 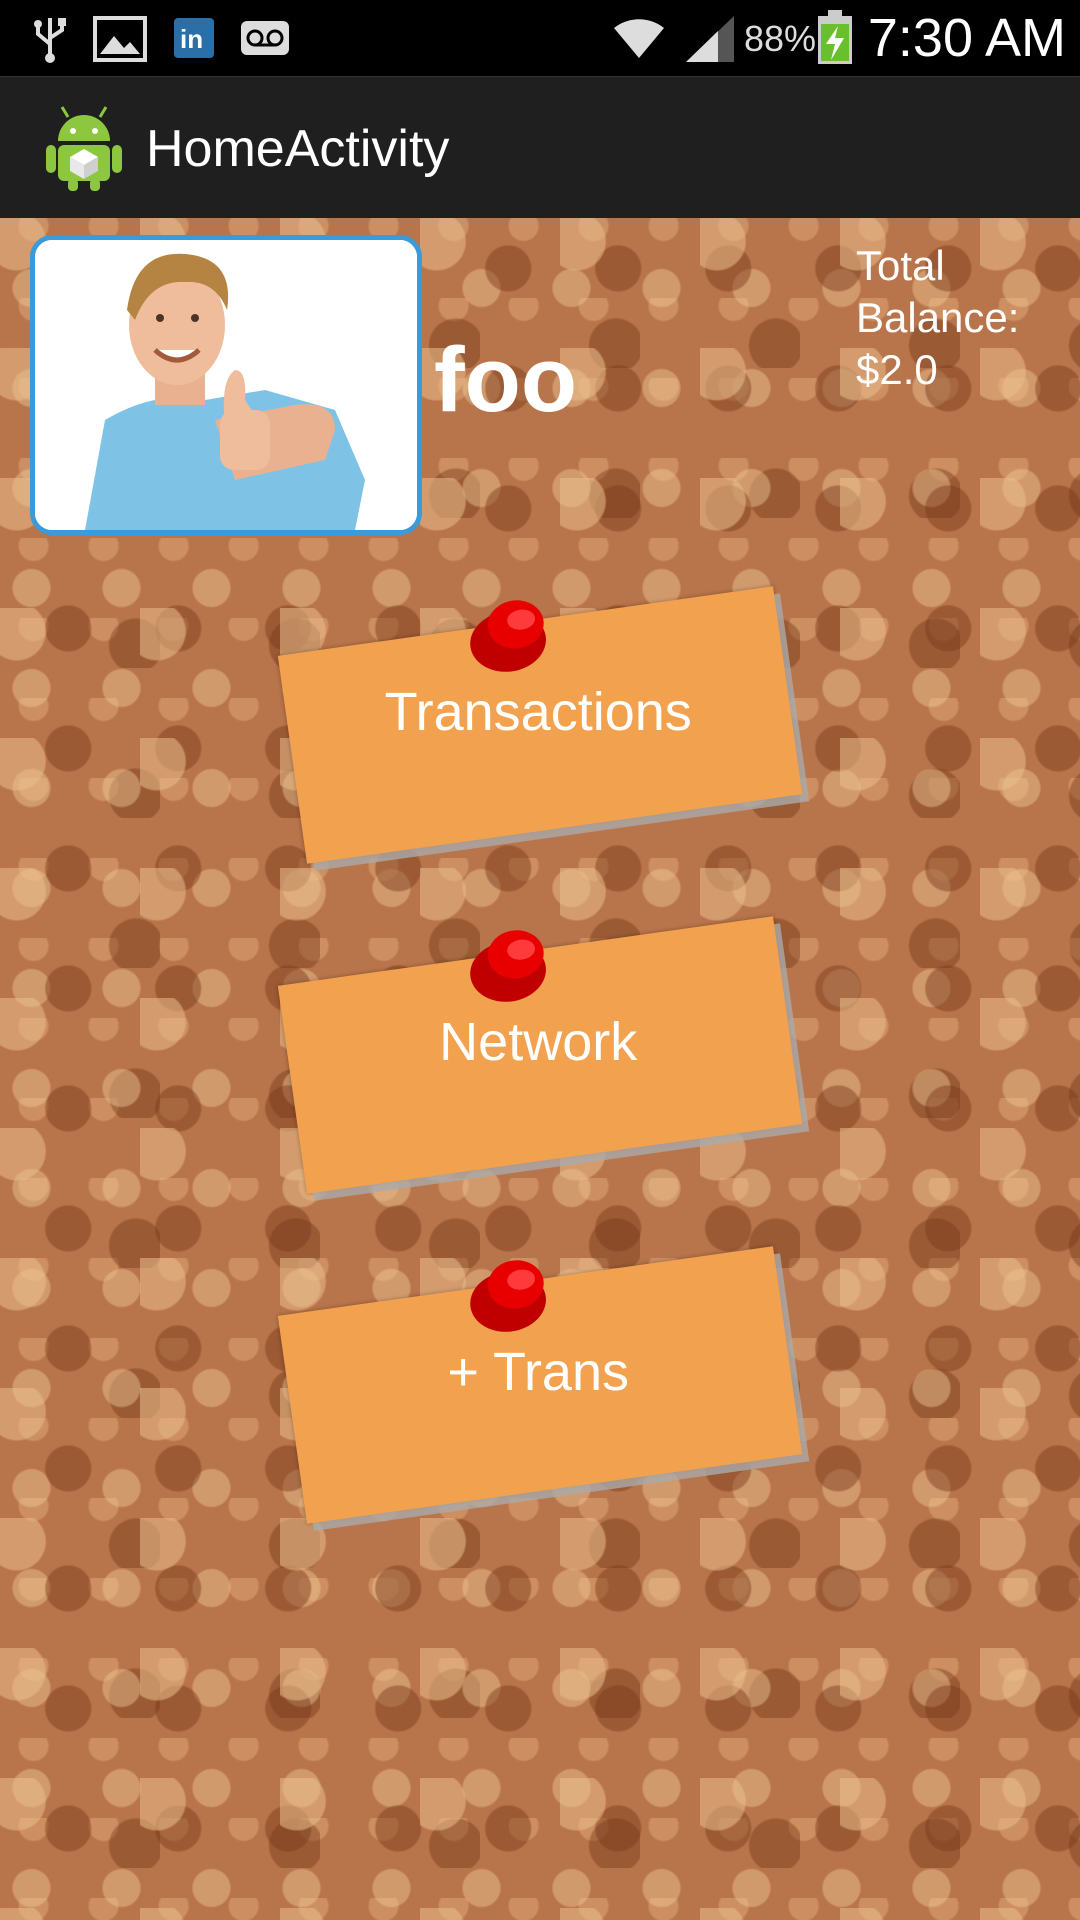 I want to click on transactions-button: Transactions, so click(x=540, y=725).